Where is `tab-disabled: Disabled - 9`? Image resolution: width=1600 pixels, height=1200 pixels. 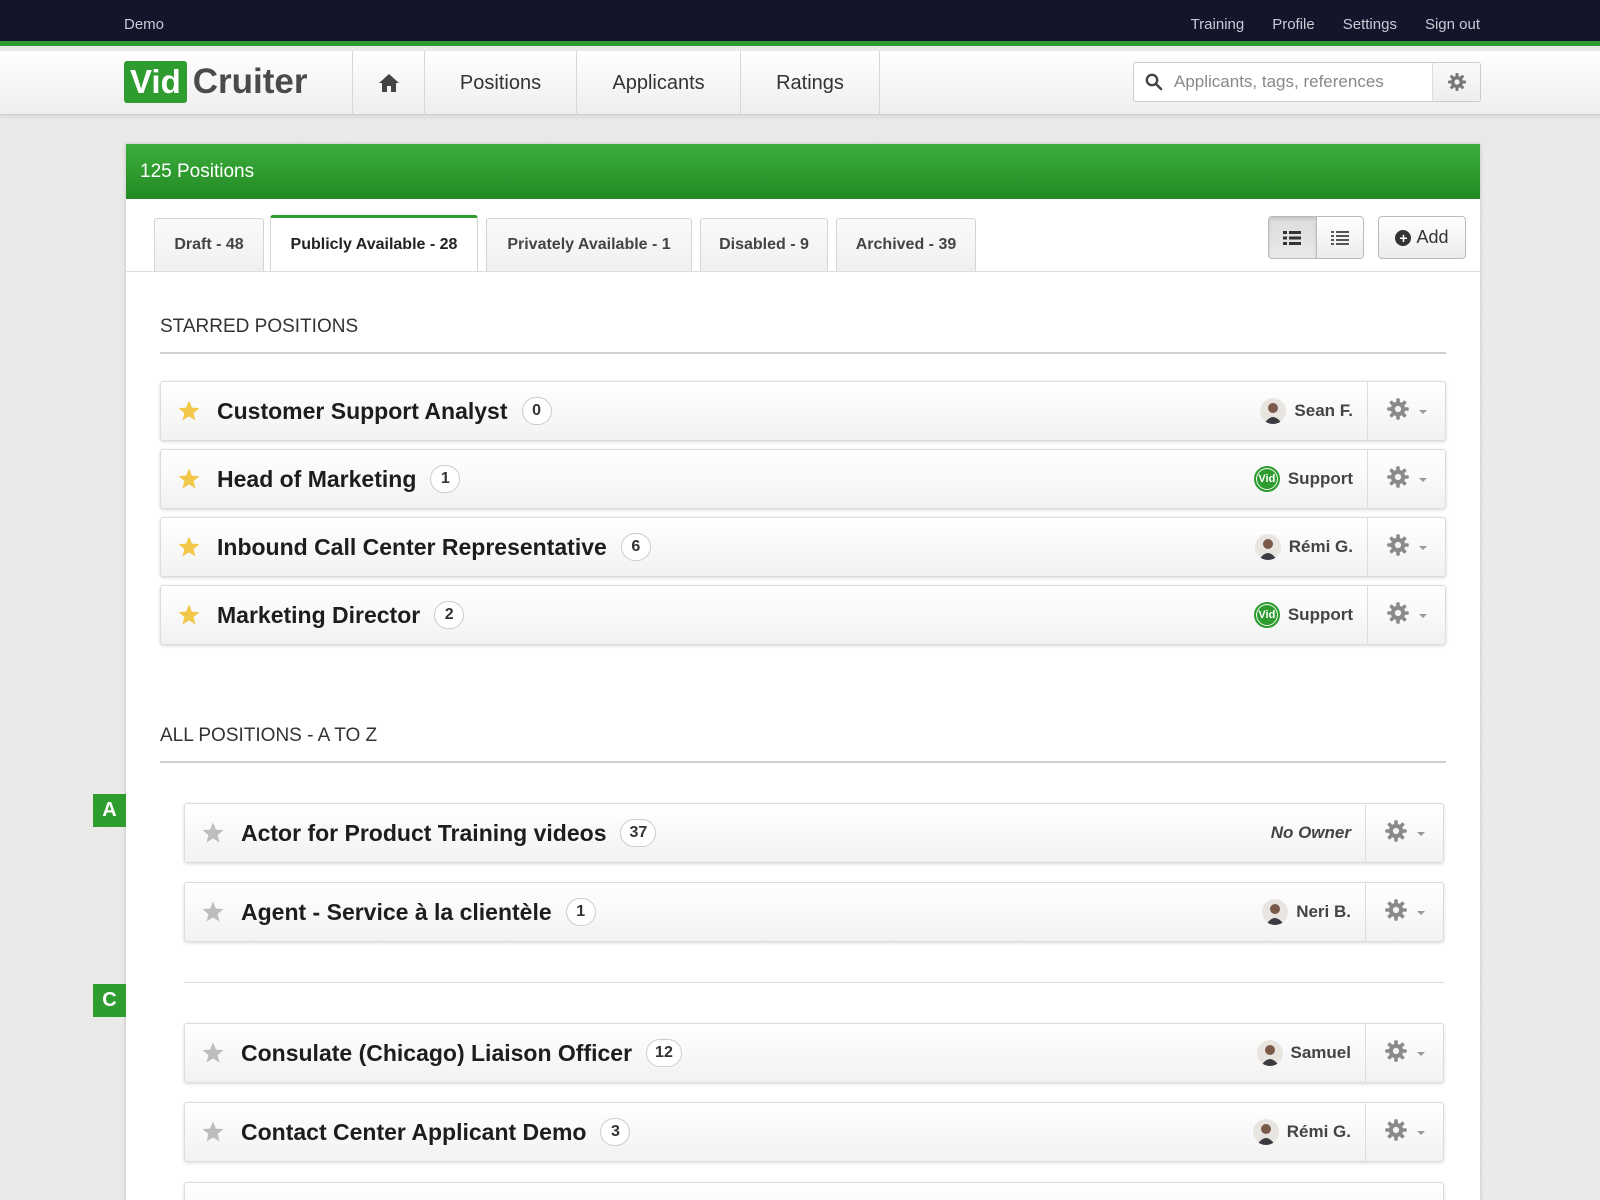
tab-disabled: Disabled - 9 is located at coordinates (764, 244).